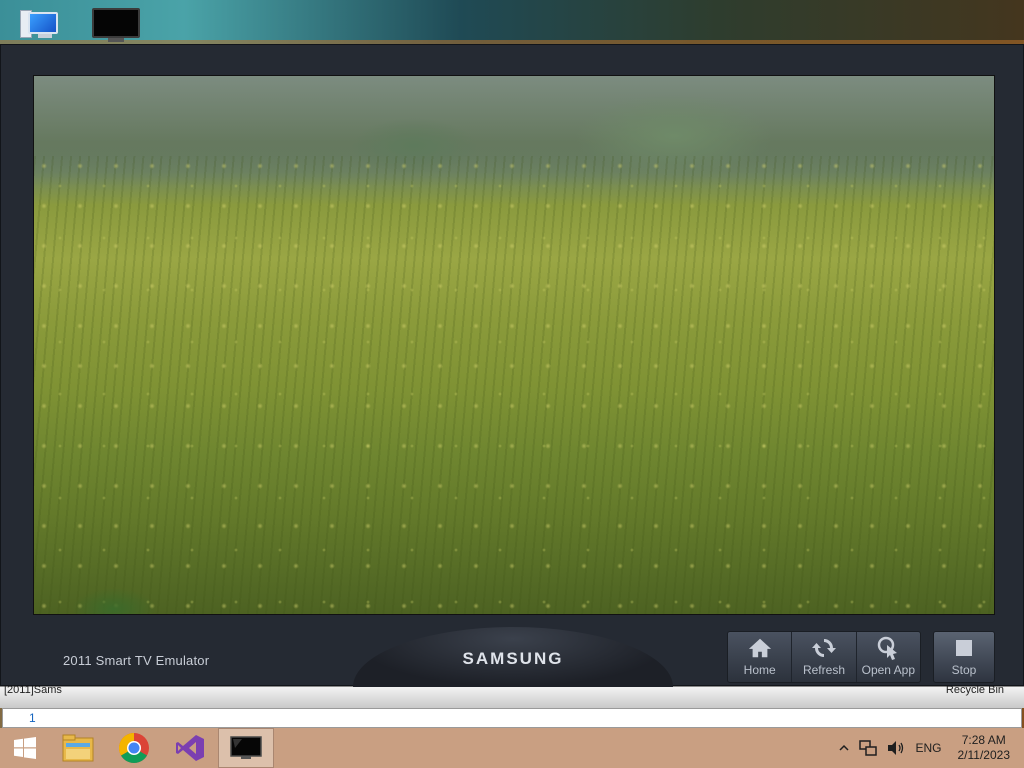 Image resolution: width=1024 pixels, height=768 pixels. I want to click on volume-tray-icon, so click(896, 748).